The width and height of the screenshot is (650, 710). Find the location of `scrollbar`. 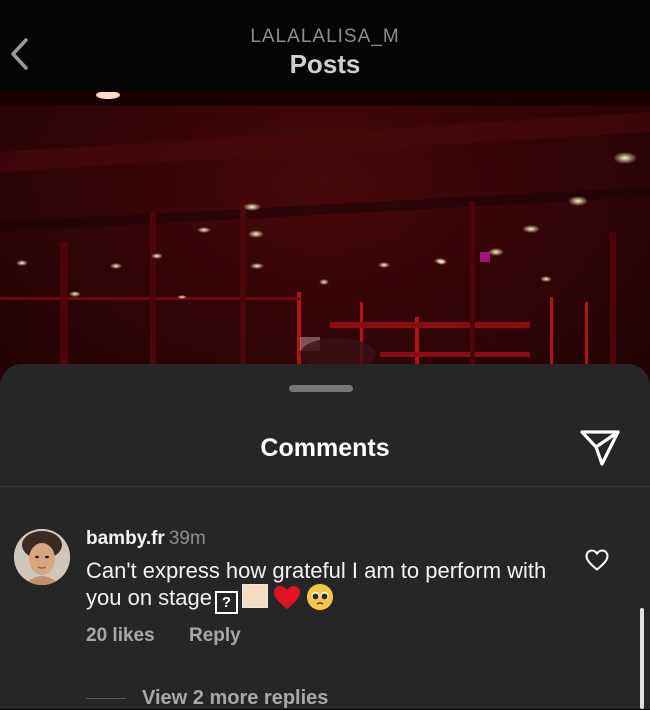

scrollbar is located at coordinates (642, 658).